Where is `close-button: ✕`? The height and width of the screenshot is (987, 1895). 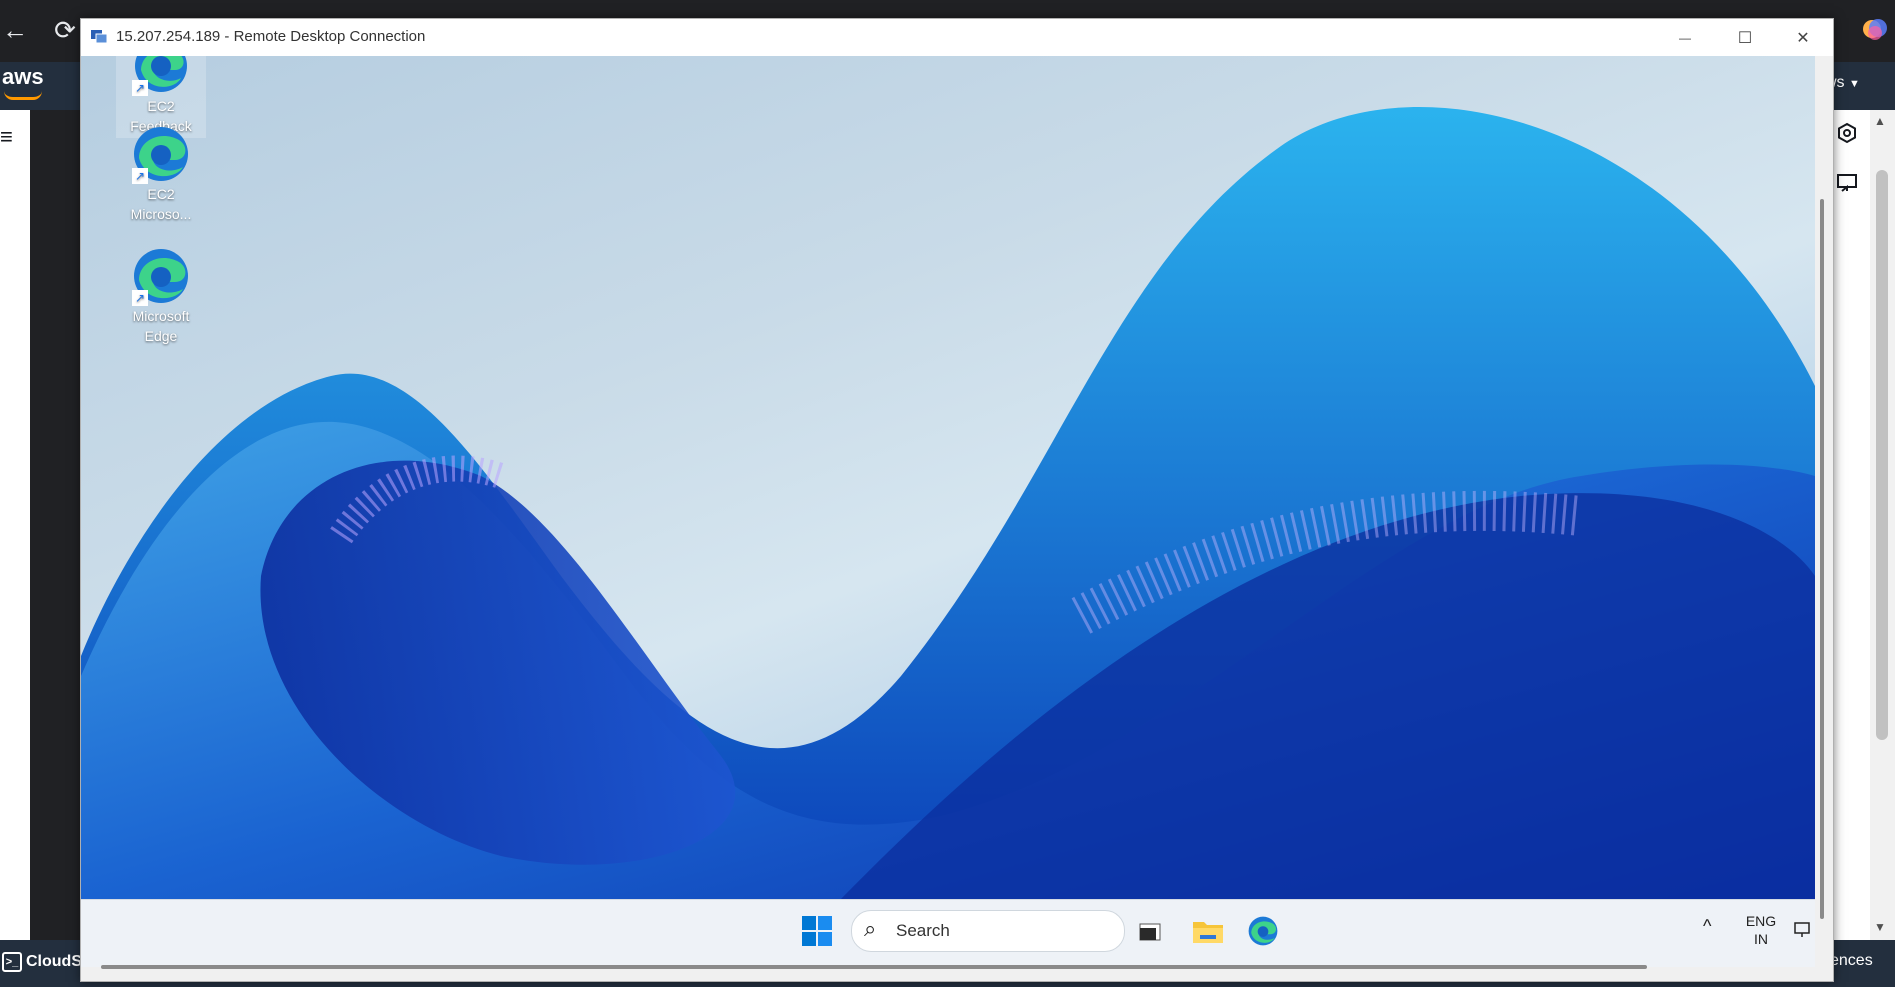
close-button: ✕ is located at coordinates (1803, 37).